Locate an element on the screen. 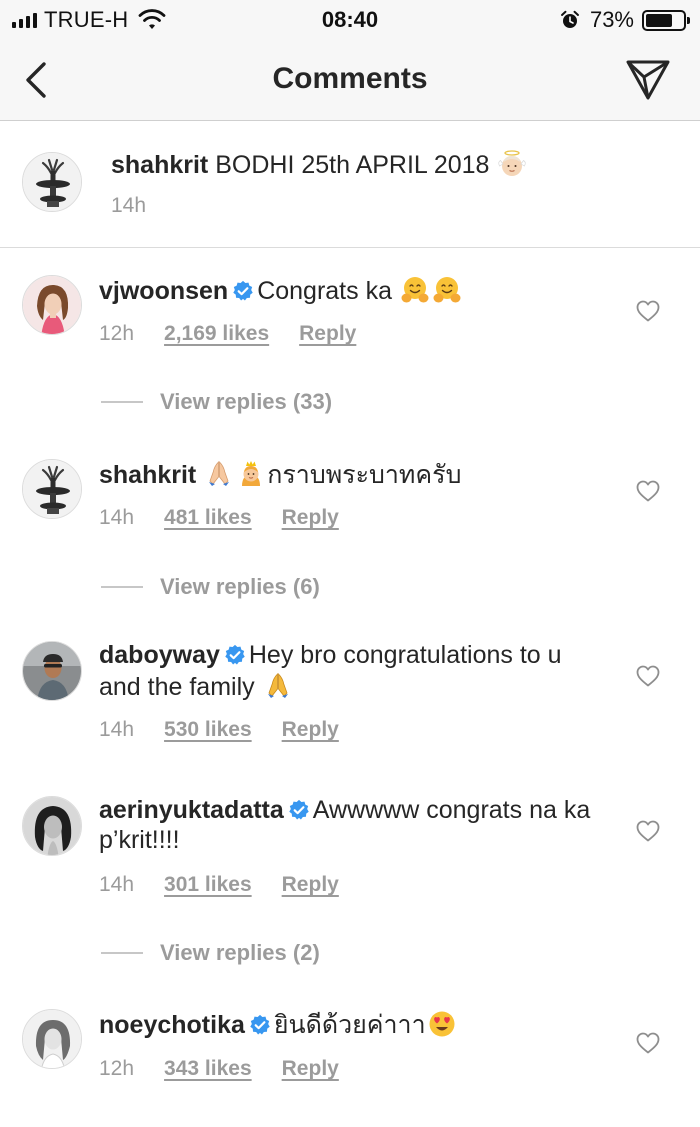 The height and width of the screenshot is (1127, 700). navigation-bar: Comments is located at coordinates (350, 80).